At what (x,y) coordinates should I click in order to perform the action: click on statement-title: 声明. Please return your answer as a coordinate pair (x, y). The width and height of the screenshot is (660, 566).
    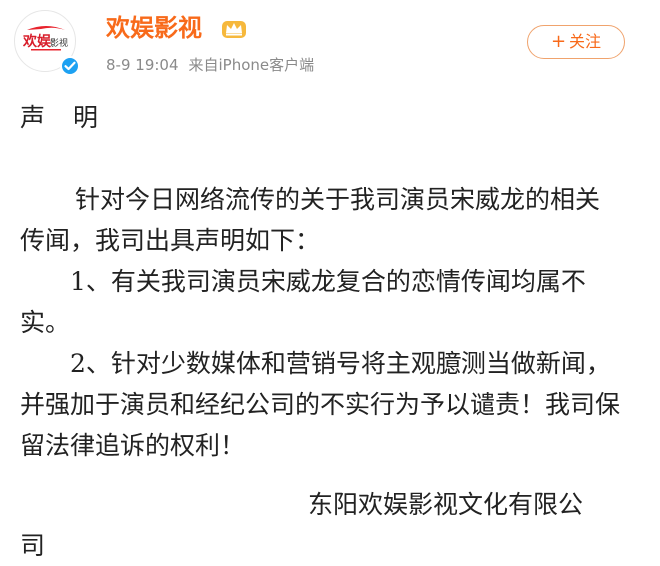
    Looking at the image, I should click on (73, 117).